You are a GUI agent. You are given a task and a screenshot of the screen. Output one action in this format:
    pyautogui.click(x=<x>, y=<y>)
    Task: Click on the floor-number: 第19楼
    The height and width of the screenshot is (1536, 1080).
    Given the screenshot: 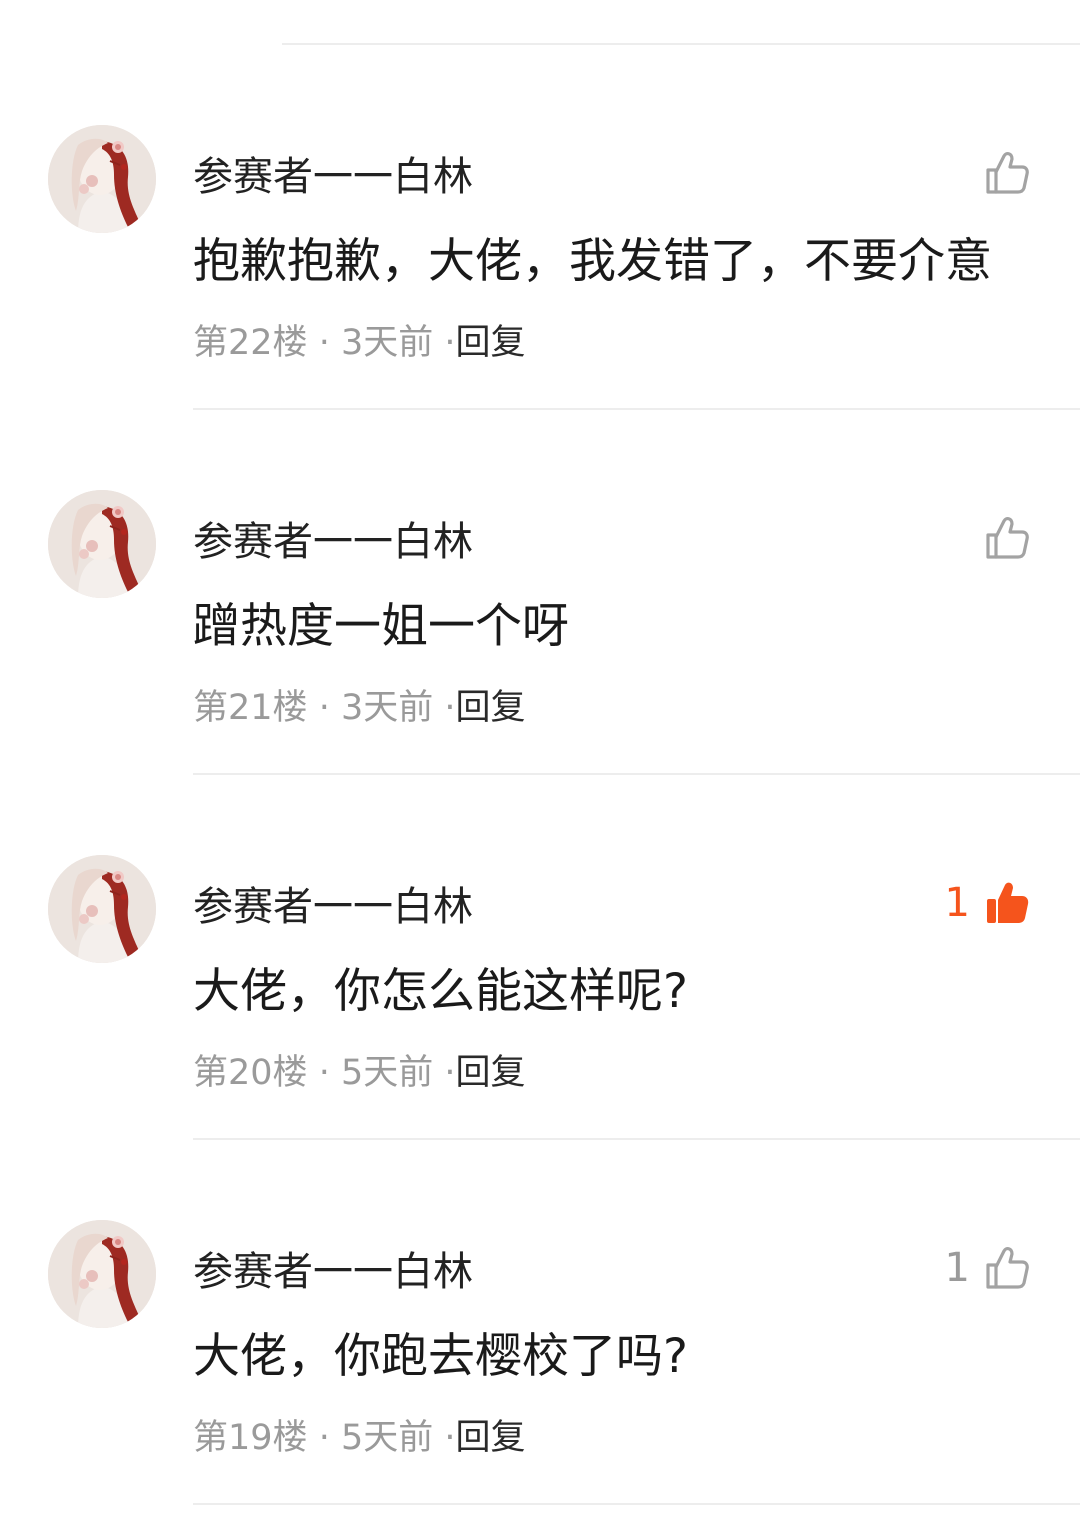 What is the action you would take?
    pyautogui.click(x=250, y=1438)
    